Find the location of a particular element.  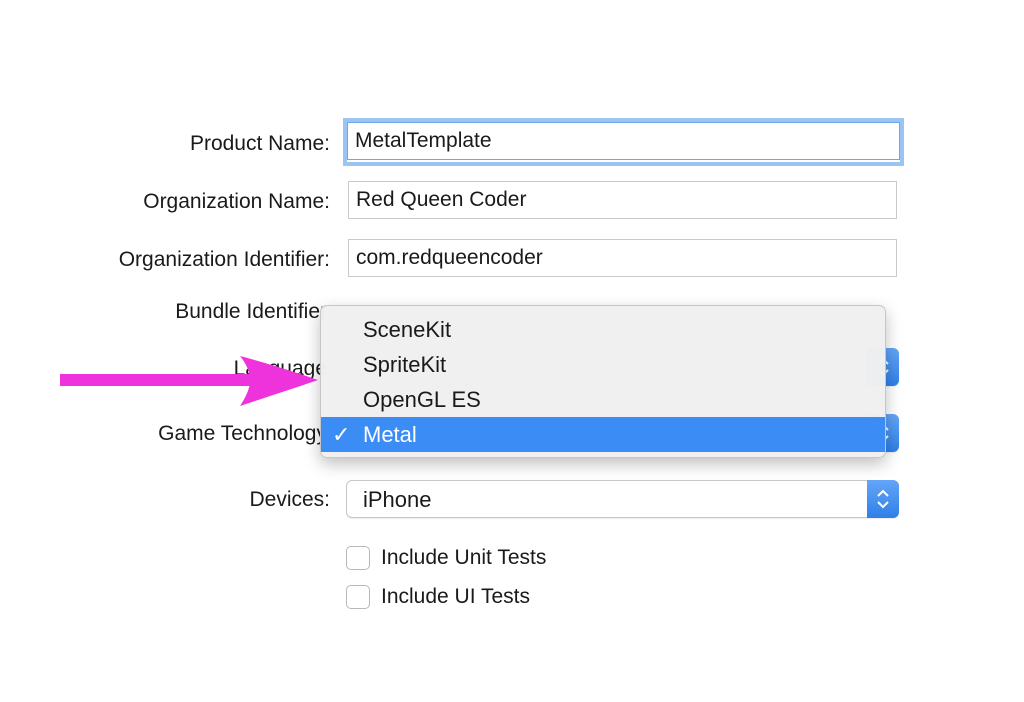

game-technology-menu: SceneKit SpriteKit OpenGL ES ✓ Metal is located at coordinates (603, 381).